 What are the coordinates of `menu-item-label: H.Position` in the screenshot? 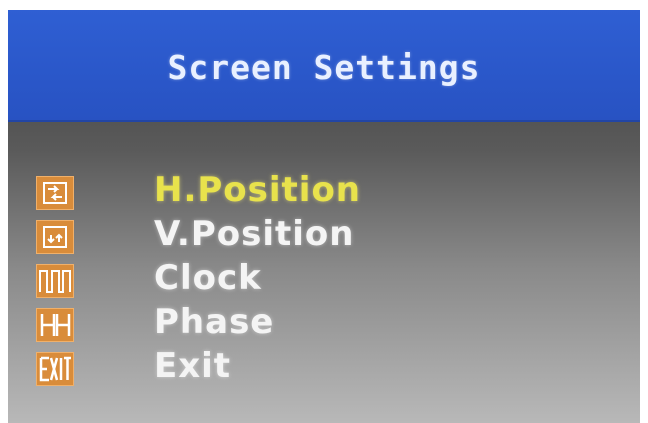 It's located at (258, 190).